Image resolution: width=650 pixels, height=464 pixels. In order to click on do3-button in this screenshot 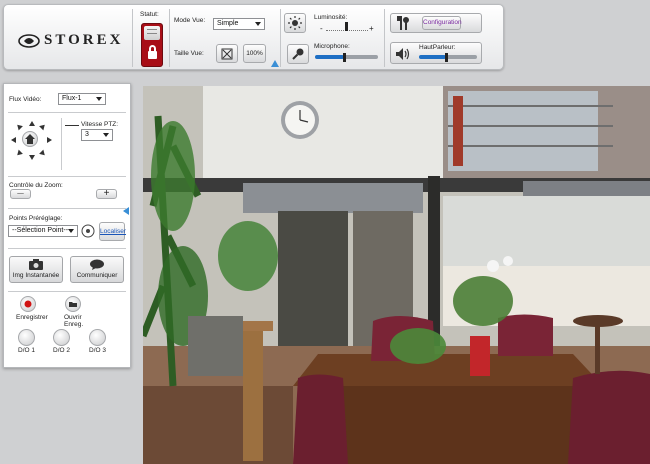, I will do `click(97, 337)`.